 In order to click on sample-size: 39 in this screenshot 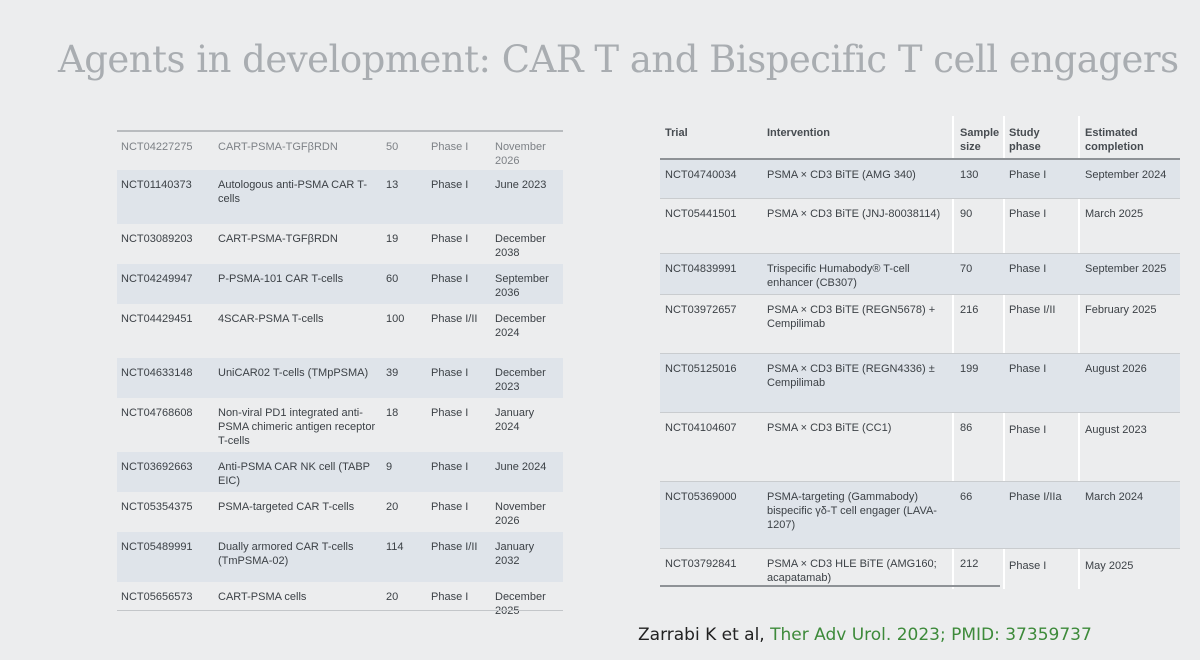, I will do `click(392, 373)`.